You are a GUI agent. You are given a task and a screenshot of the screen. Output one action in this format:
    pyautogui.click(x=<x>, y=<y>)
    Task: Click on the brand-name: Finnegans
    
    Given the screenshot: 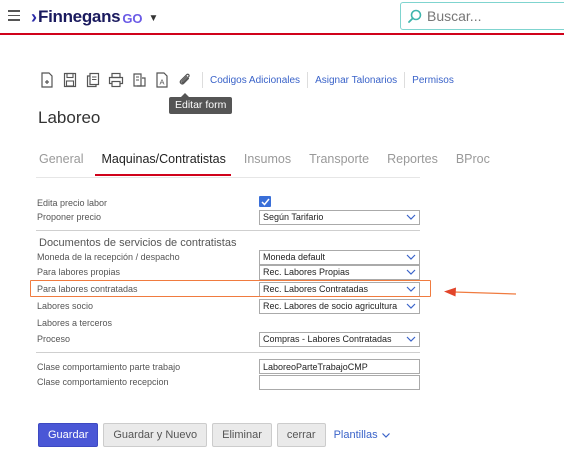 What is the action you would take?
    pyautogui.click(x=79, y=16)
    